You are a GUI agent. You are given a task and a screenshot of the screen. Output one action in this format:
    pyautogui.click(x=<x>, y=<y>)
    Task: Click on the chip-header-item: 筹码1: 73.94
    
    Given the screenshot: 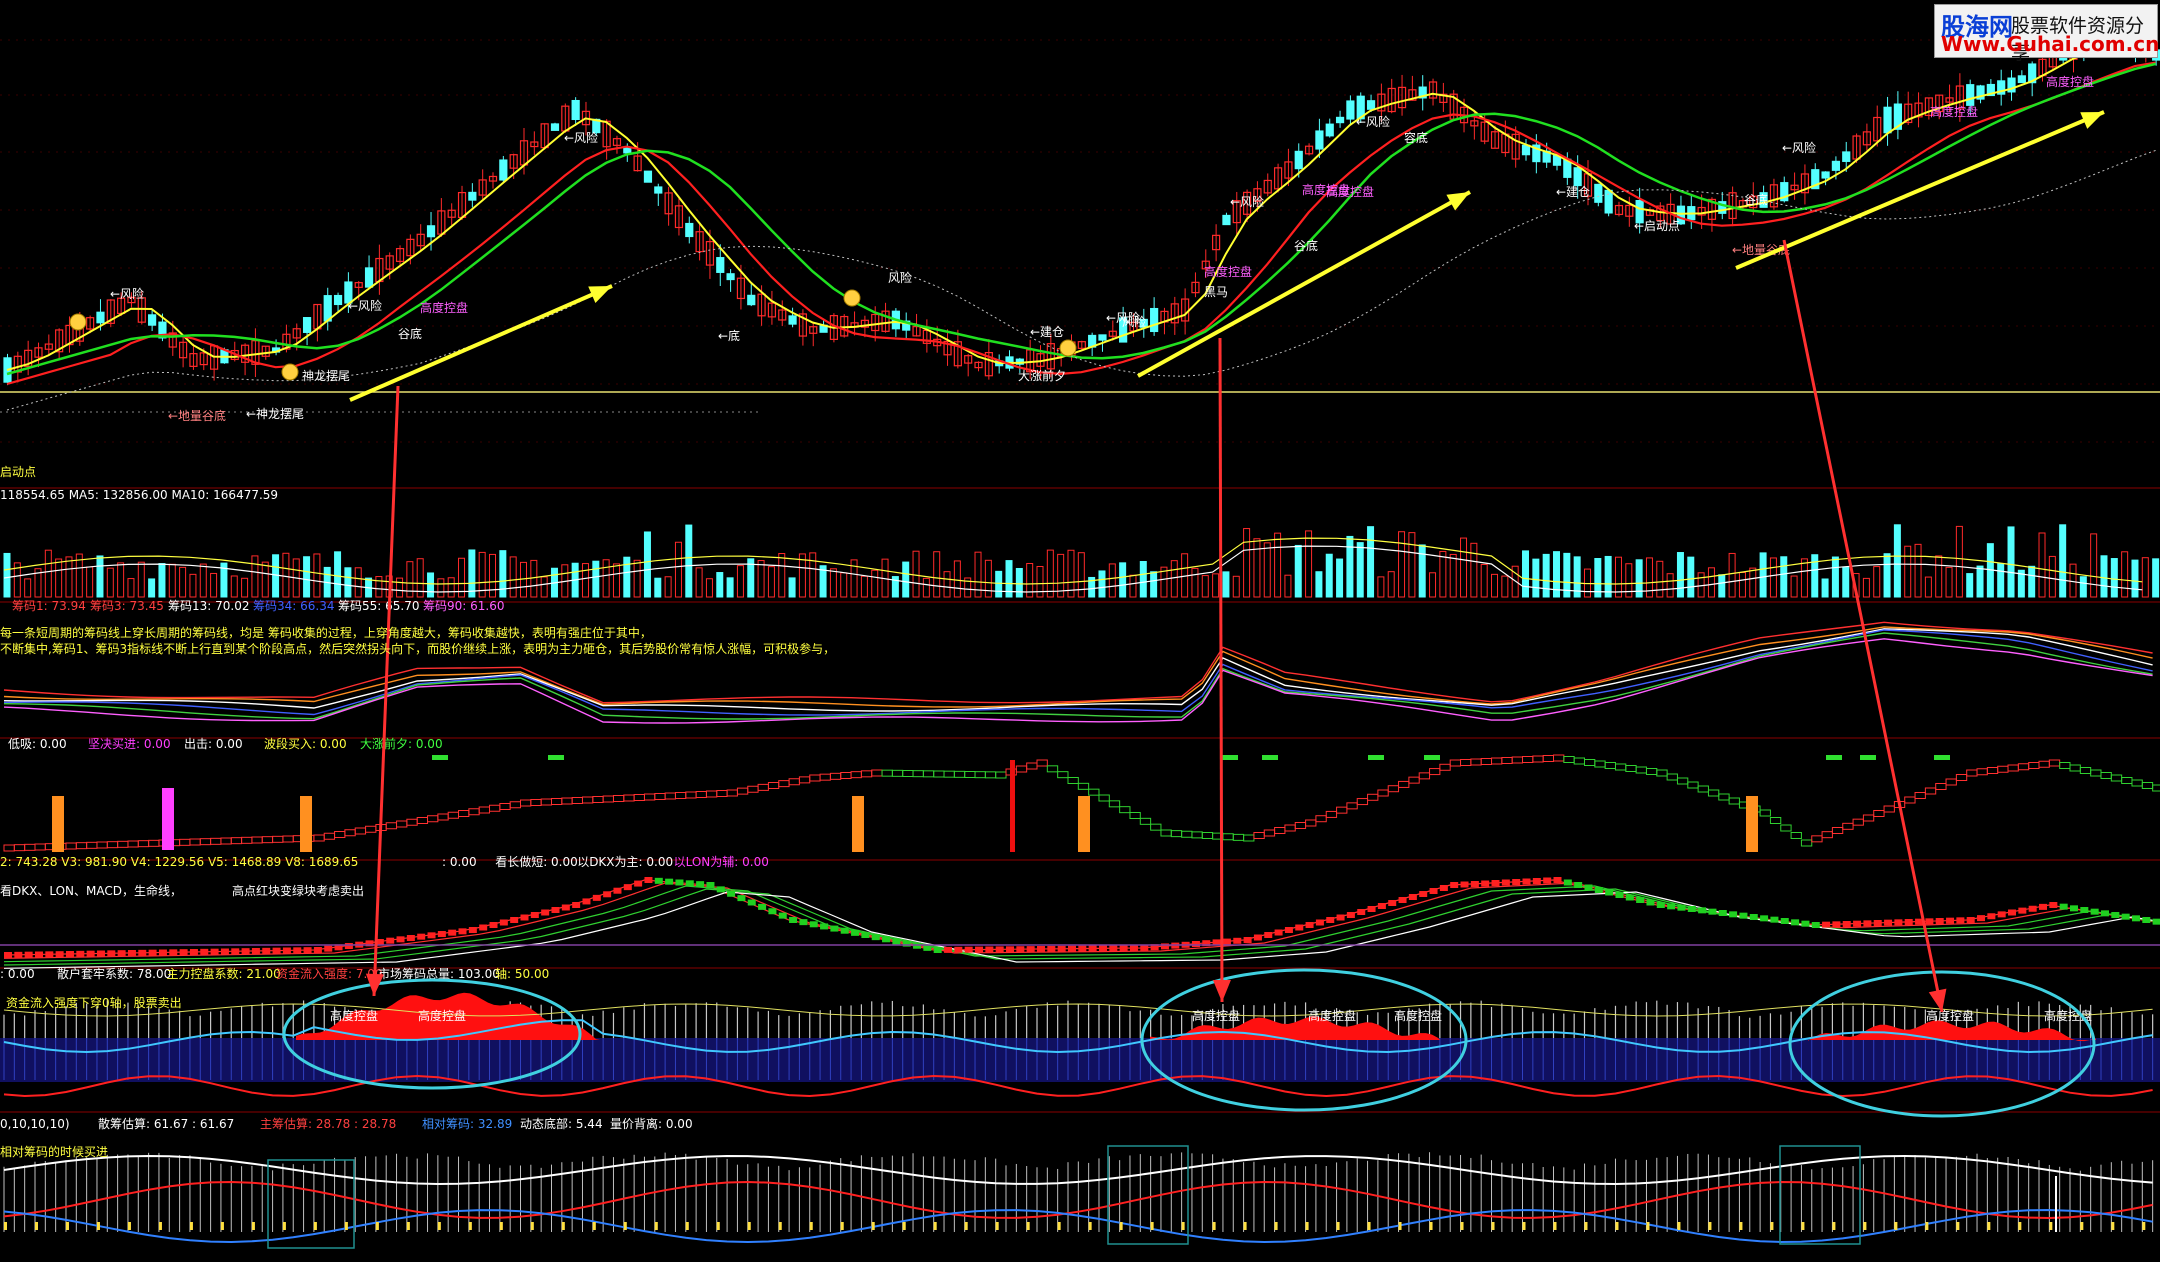 What is the action you would take?
    pyautogui.click(x=49, y=606)
    